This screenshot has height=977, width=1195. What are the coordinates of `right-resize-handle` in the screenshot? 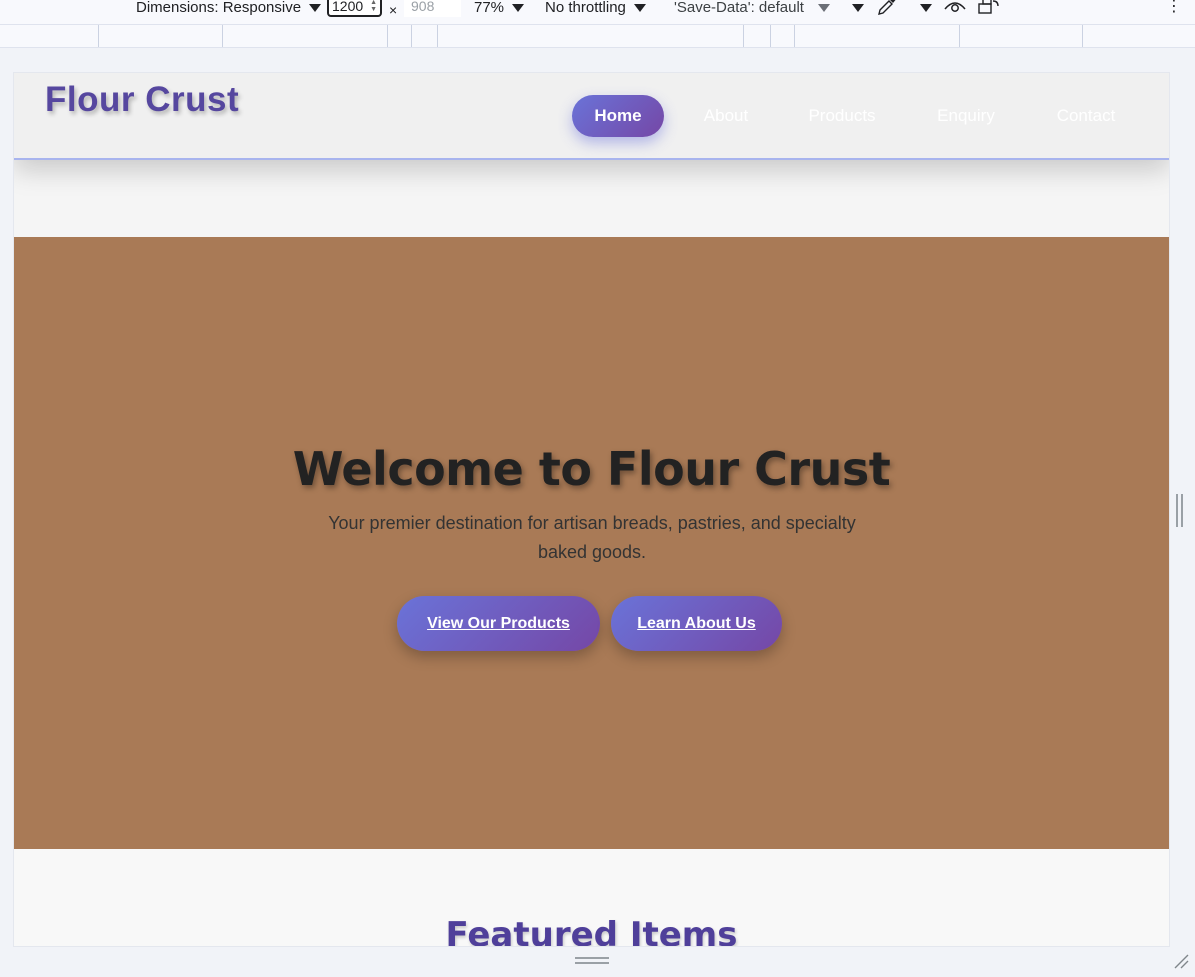 It's located at (1180, 510).